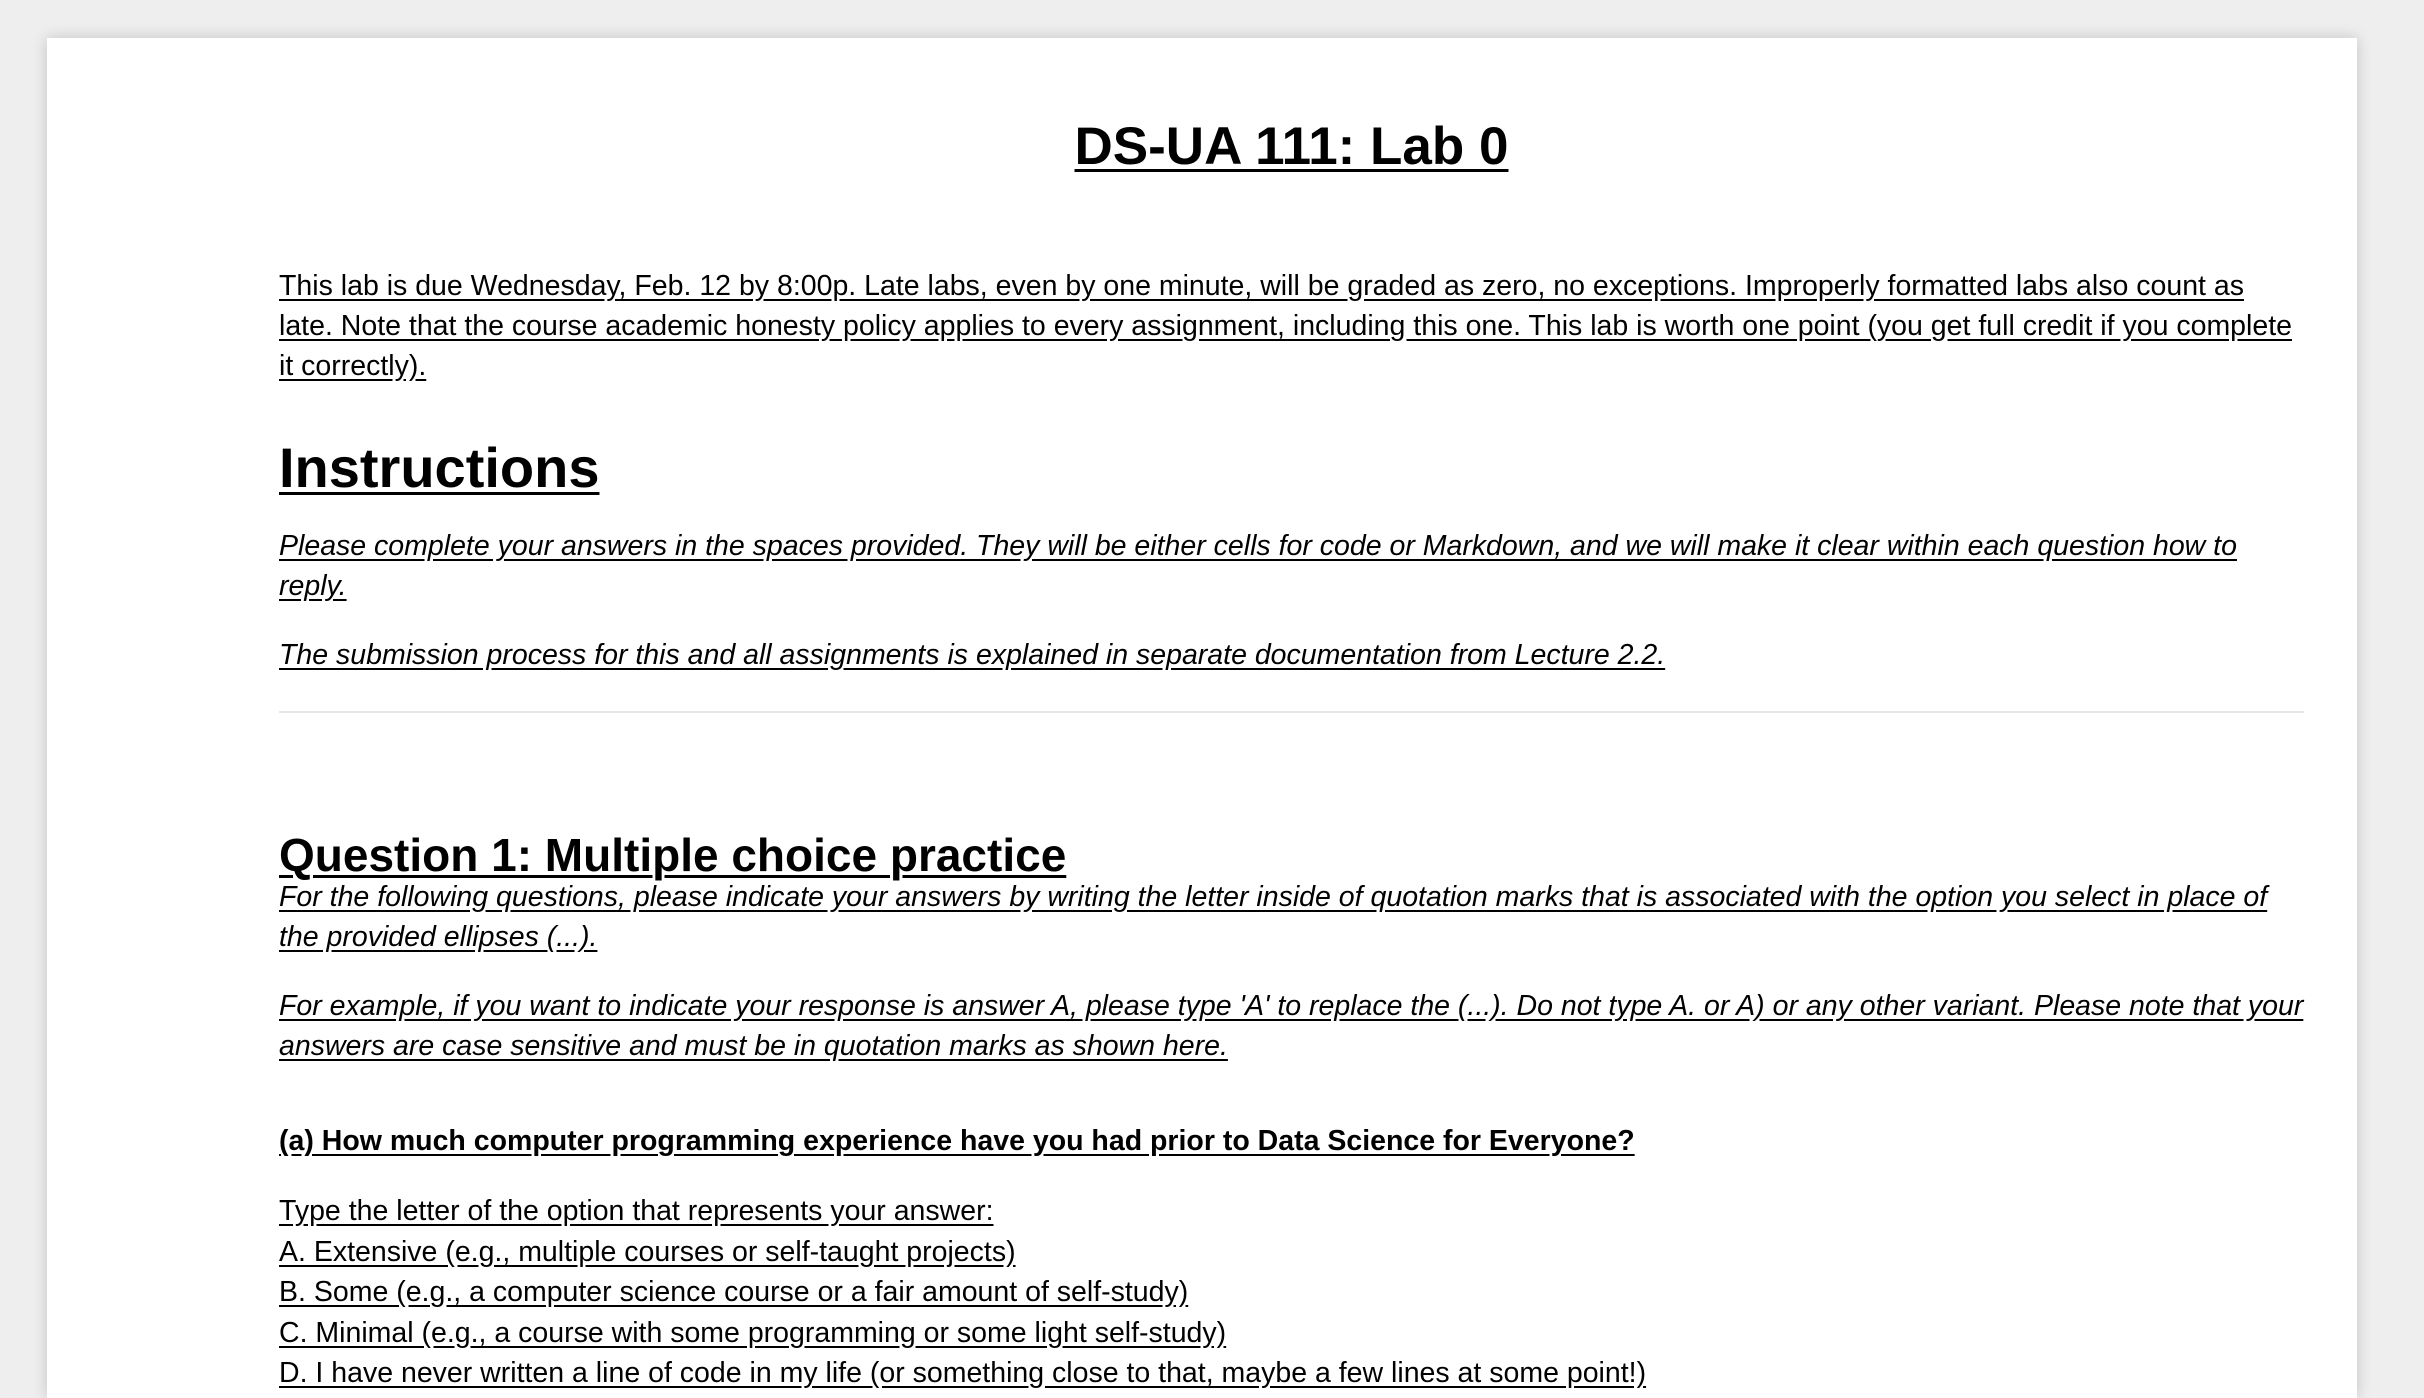  I want to click on section-divider, so click(1291, 712).